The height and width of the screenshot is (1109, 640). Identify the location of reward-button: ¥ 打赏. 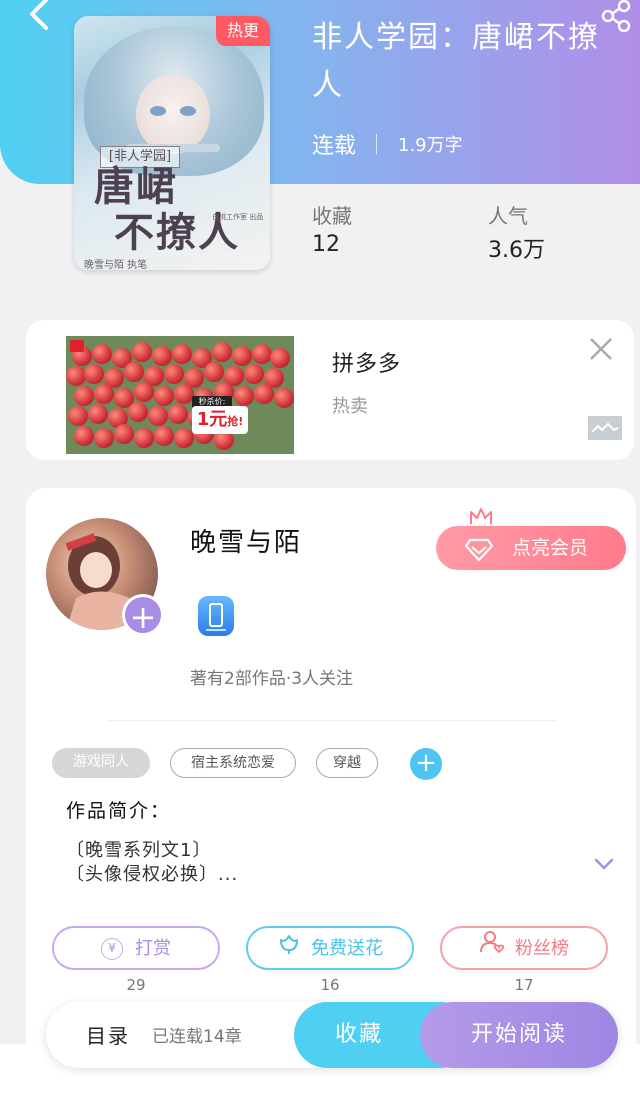
(136, 948).